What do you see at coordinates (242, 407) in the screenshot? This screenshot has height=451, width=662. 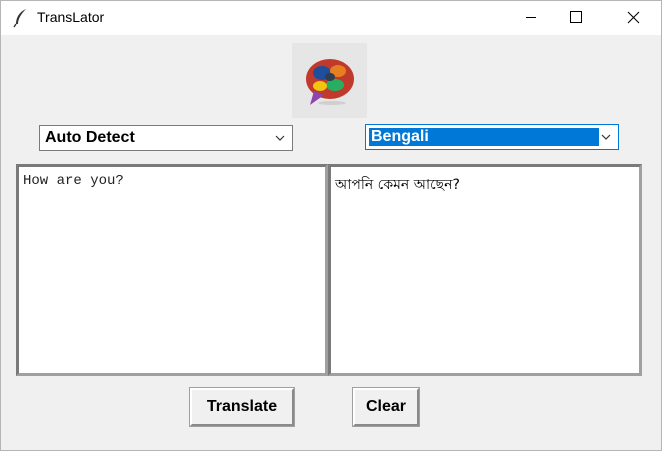 I see `translate-button: Translate` at bounding box center [242, 407].